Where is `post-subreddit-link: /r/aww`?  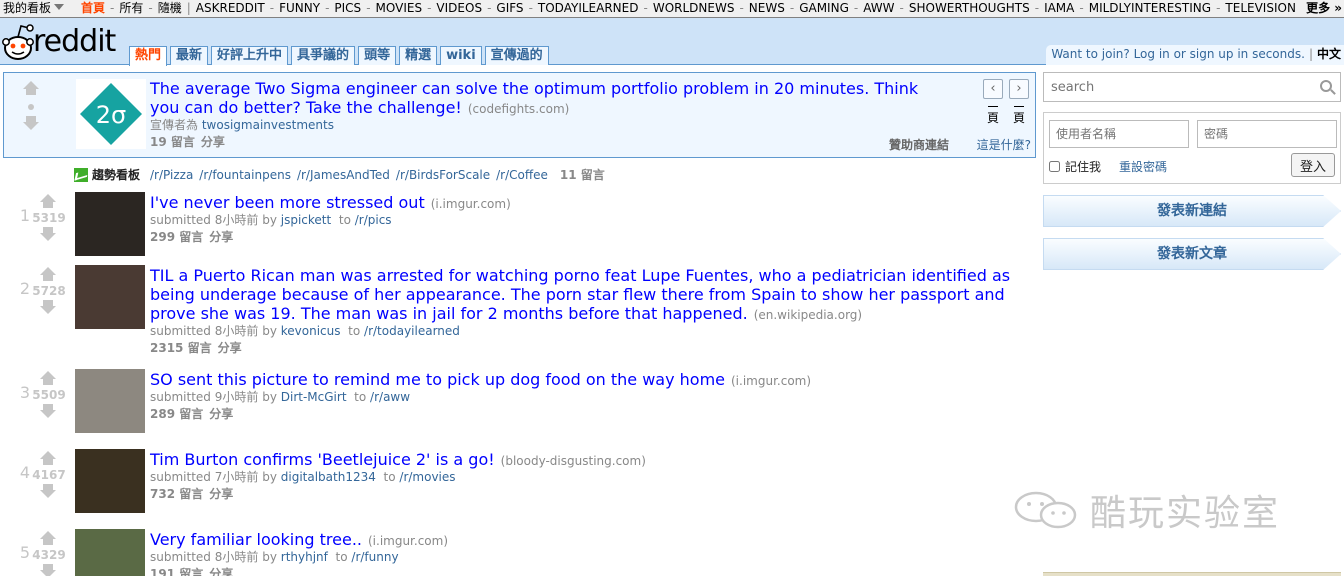 post-subreddit-link: /r/aww is located at coordinates (390, 397).